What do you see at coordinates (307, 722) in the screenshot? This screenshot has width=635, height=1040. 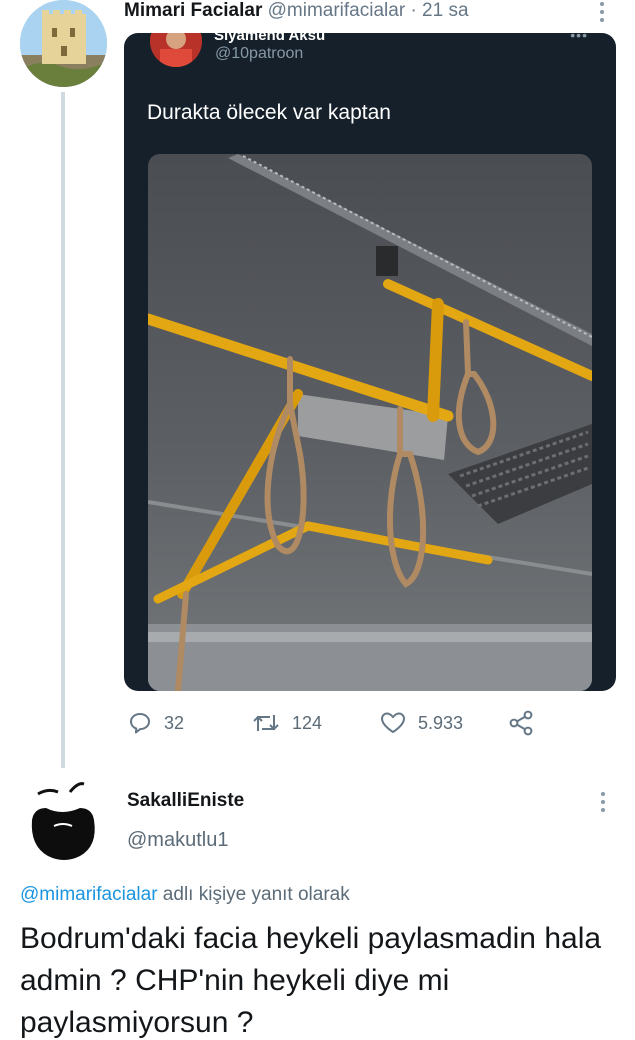 I see `retweet-count: 124` at bounding box center [307, 722].